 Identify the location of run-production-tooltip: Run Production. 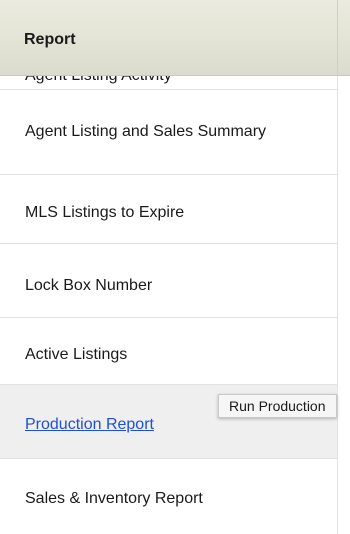
(277, 406).